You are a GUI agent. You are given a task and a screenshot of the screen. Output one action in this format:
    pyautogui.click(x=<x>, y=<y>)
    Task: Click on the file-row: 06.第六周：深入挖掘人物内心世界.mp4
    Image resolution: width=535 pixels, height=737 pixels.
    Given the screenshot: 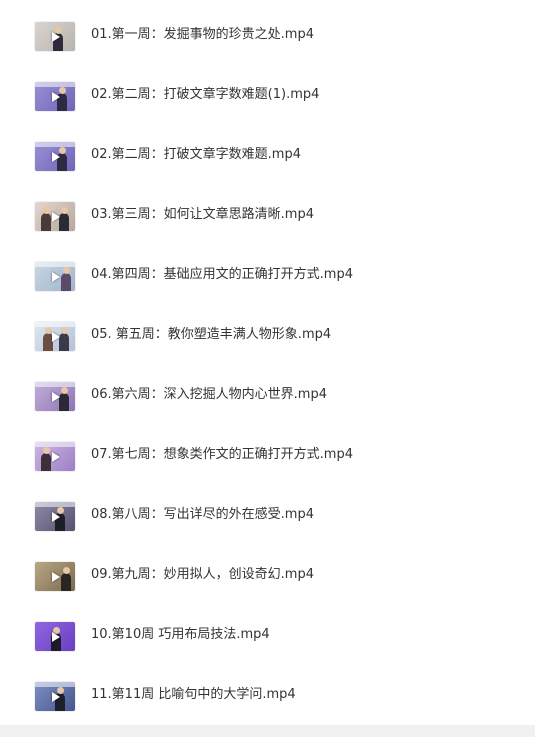 What is the action you would take?
    pyautogui.click(x=267, y=395)
    